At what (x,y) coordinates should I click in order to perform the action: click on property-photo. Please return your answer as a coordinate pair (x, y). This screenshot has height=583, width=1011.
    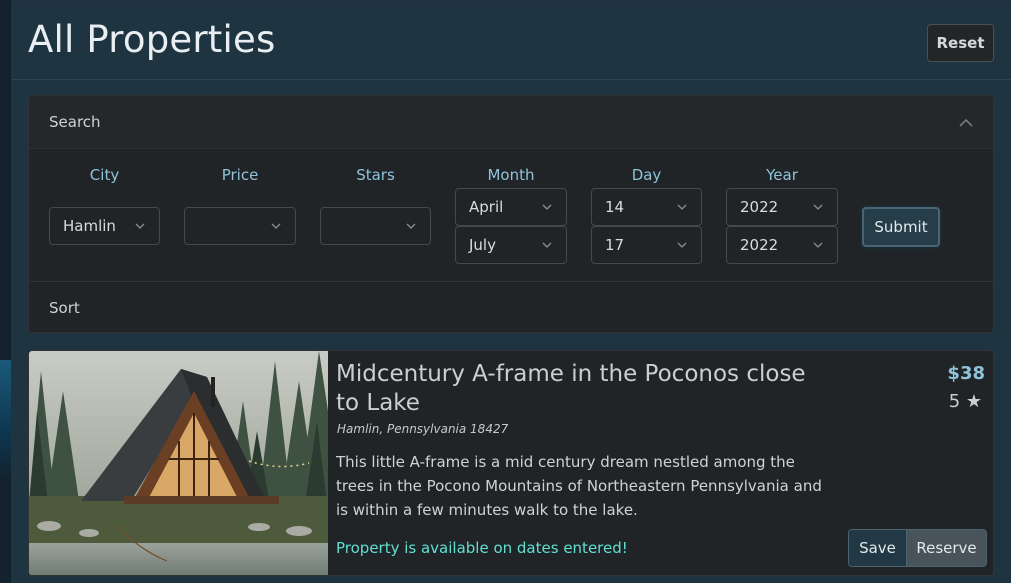
    Looking at the image, I should click on (178, 463).